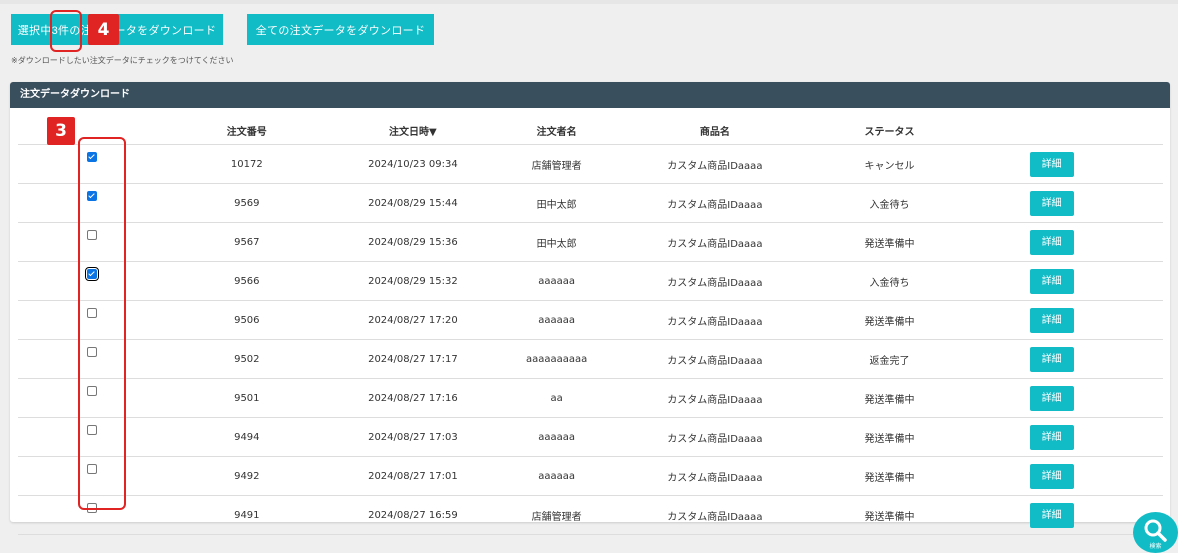  Describe the element at coordinates (590, 95) in the screenshot. I see `panel-title: 注文データダウンロード` at that location.